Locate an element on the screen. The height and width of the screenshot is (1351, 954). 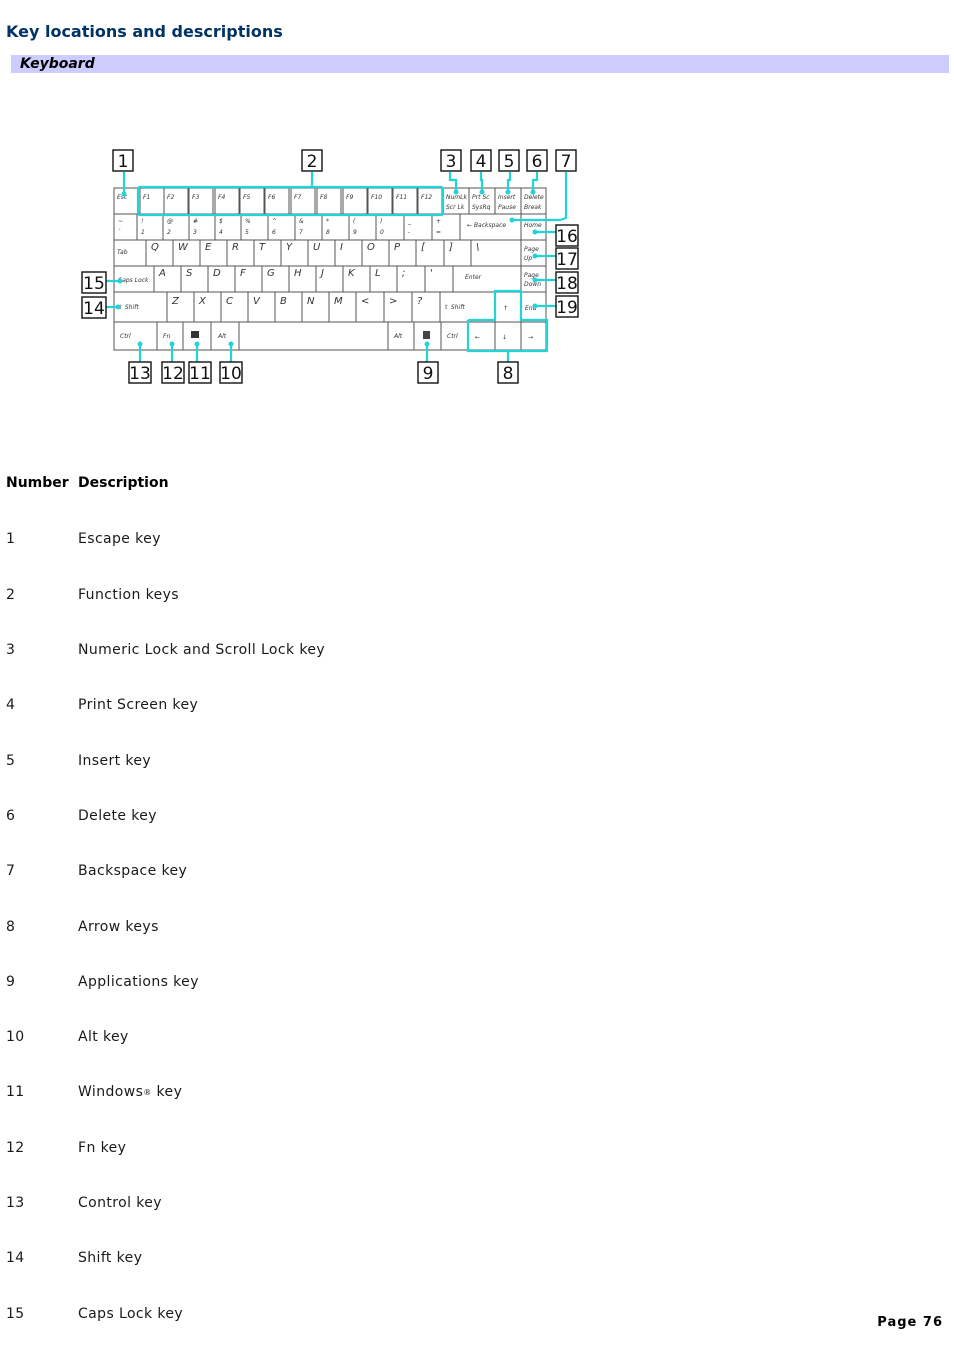
callout-number: 5 is located at coordinates (509, 162).